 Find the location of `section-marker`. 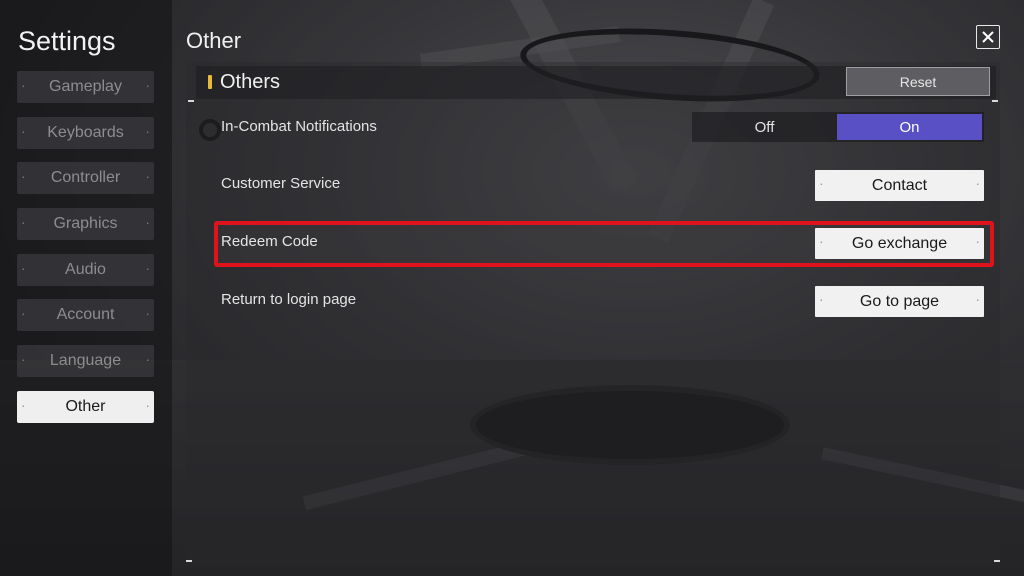

section-marker is located at coordinates (210, 82).